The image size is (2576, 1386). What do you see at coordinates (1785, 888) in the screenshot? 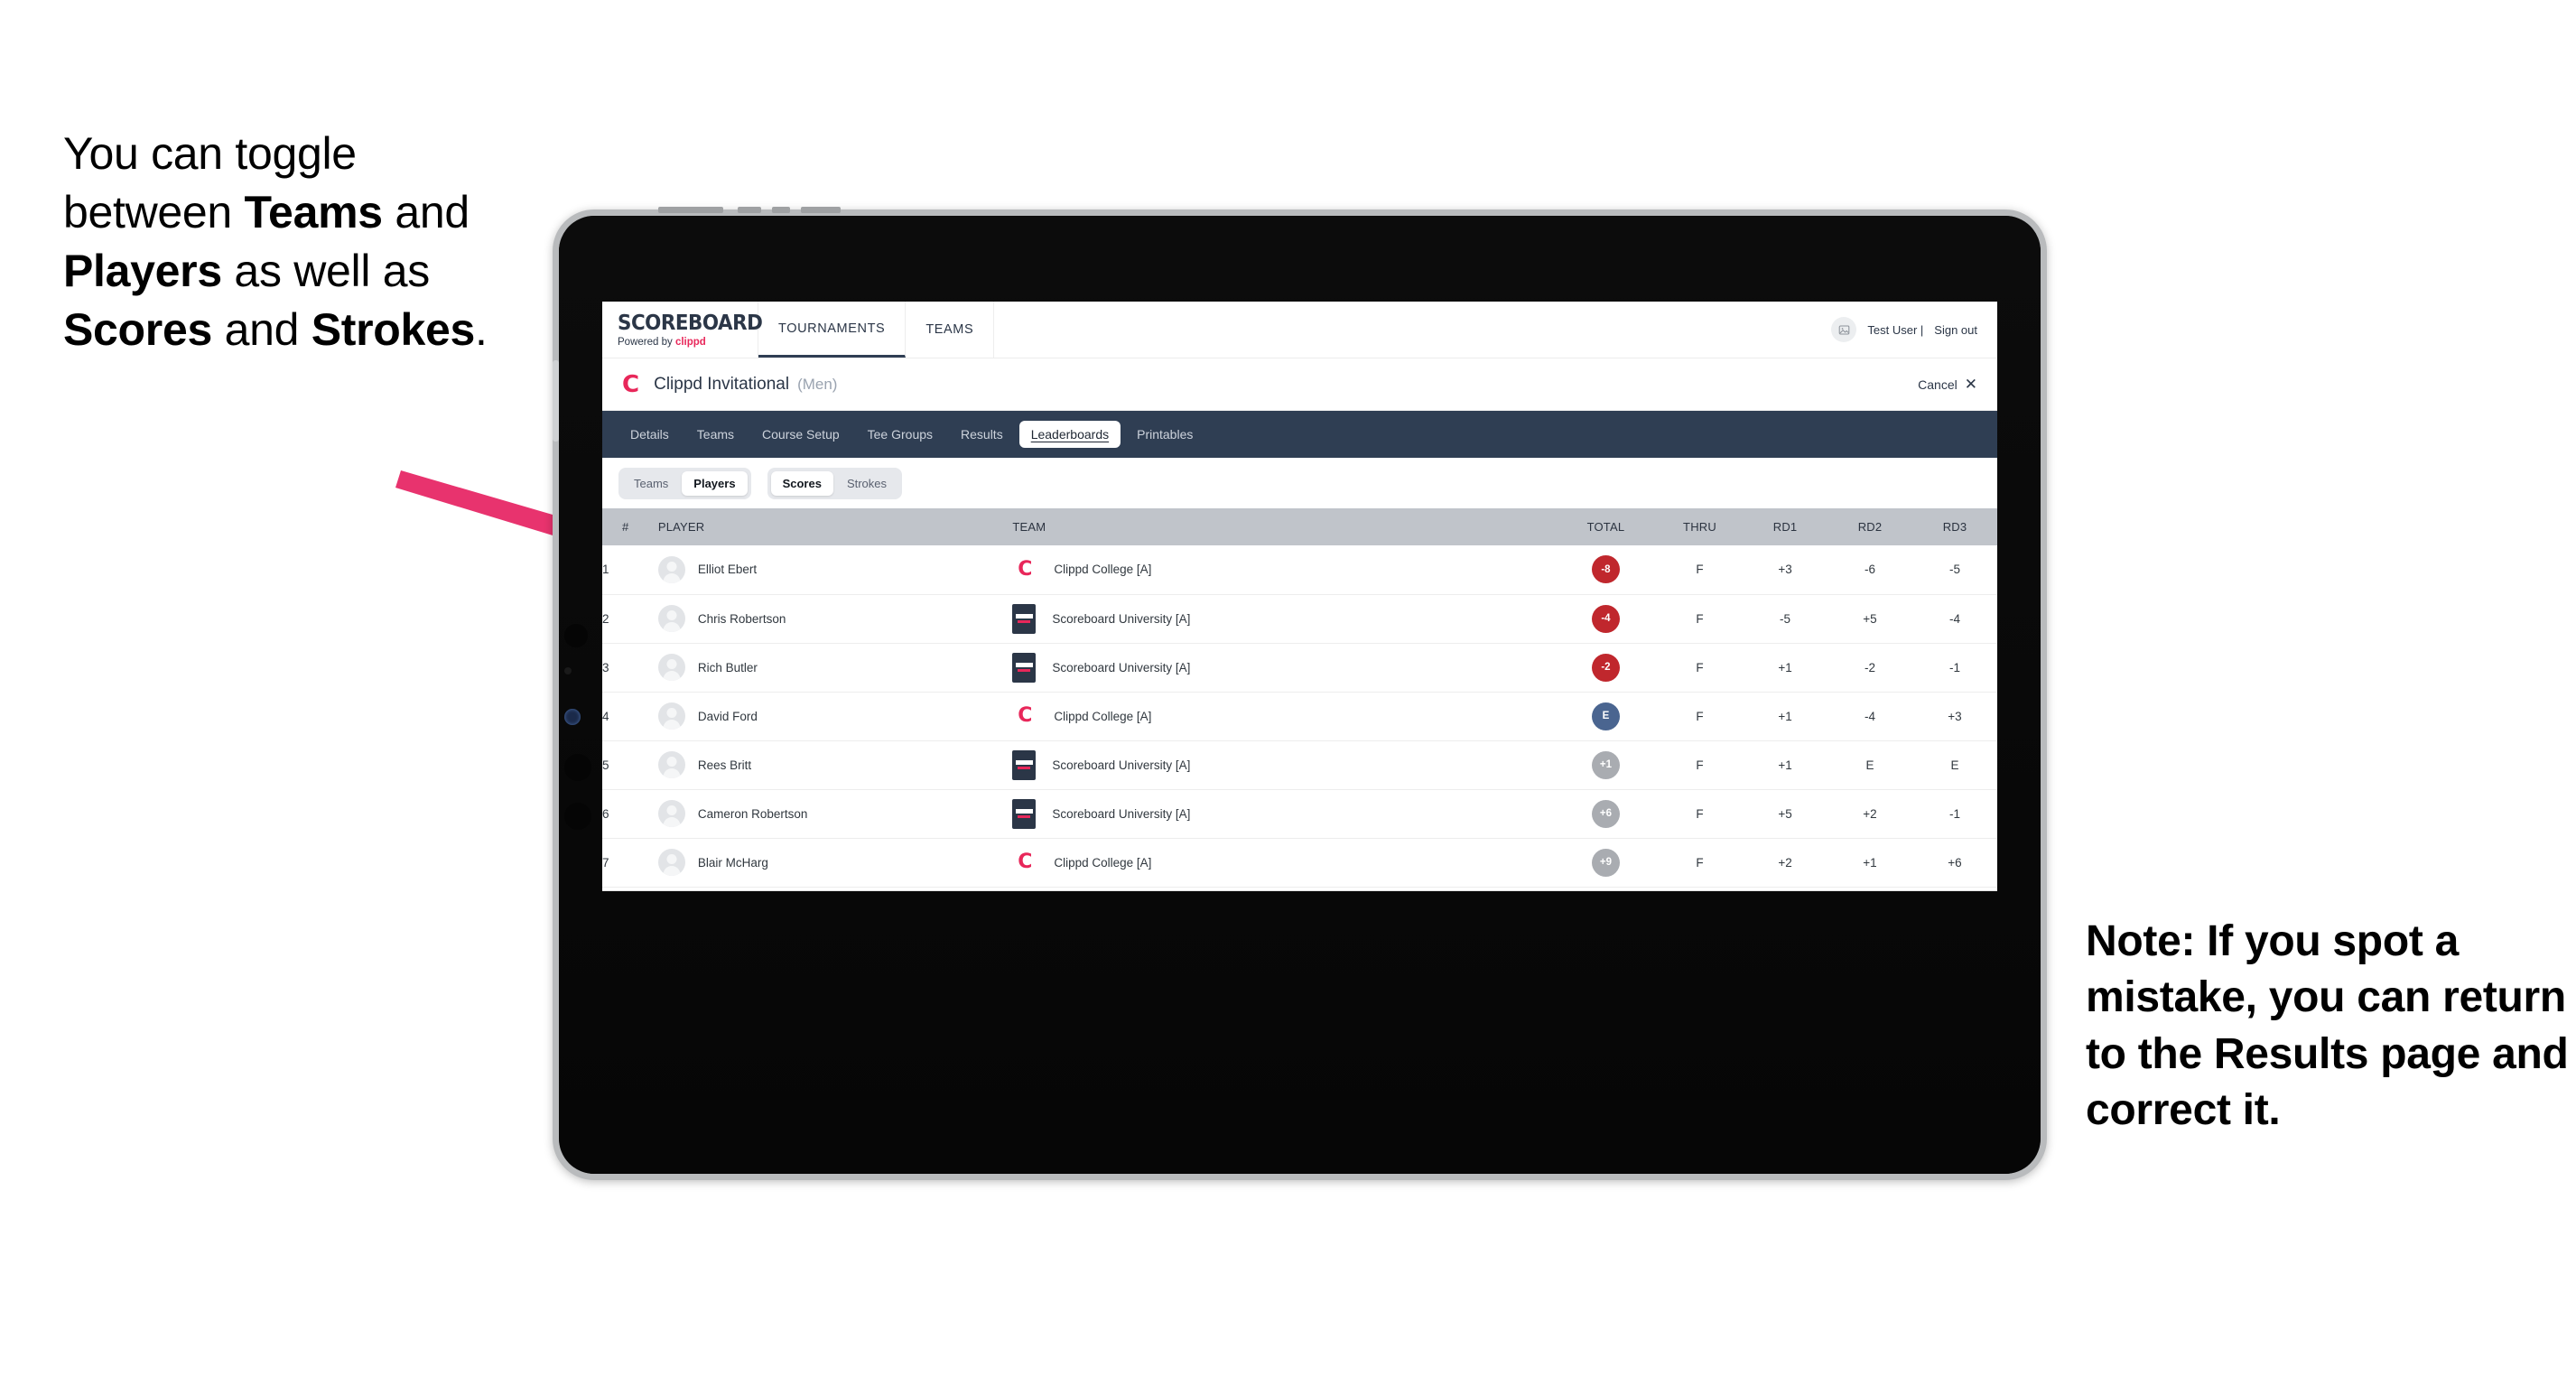
I see `cell-rd1: +2` at bounding box center [1785, 888].